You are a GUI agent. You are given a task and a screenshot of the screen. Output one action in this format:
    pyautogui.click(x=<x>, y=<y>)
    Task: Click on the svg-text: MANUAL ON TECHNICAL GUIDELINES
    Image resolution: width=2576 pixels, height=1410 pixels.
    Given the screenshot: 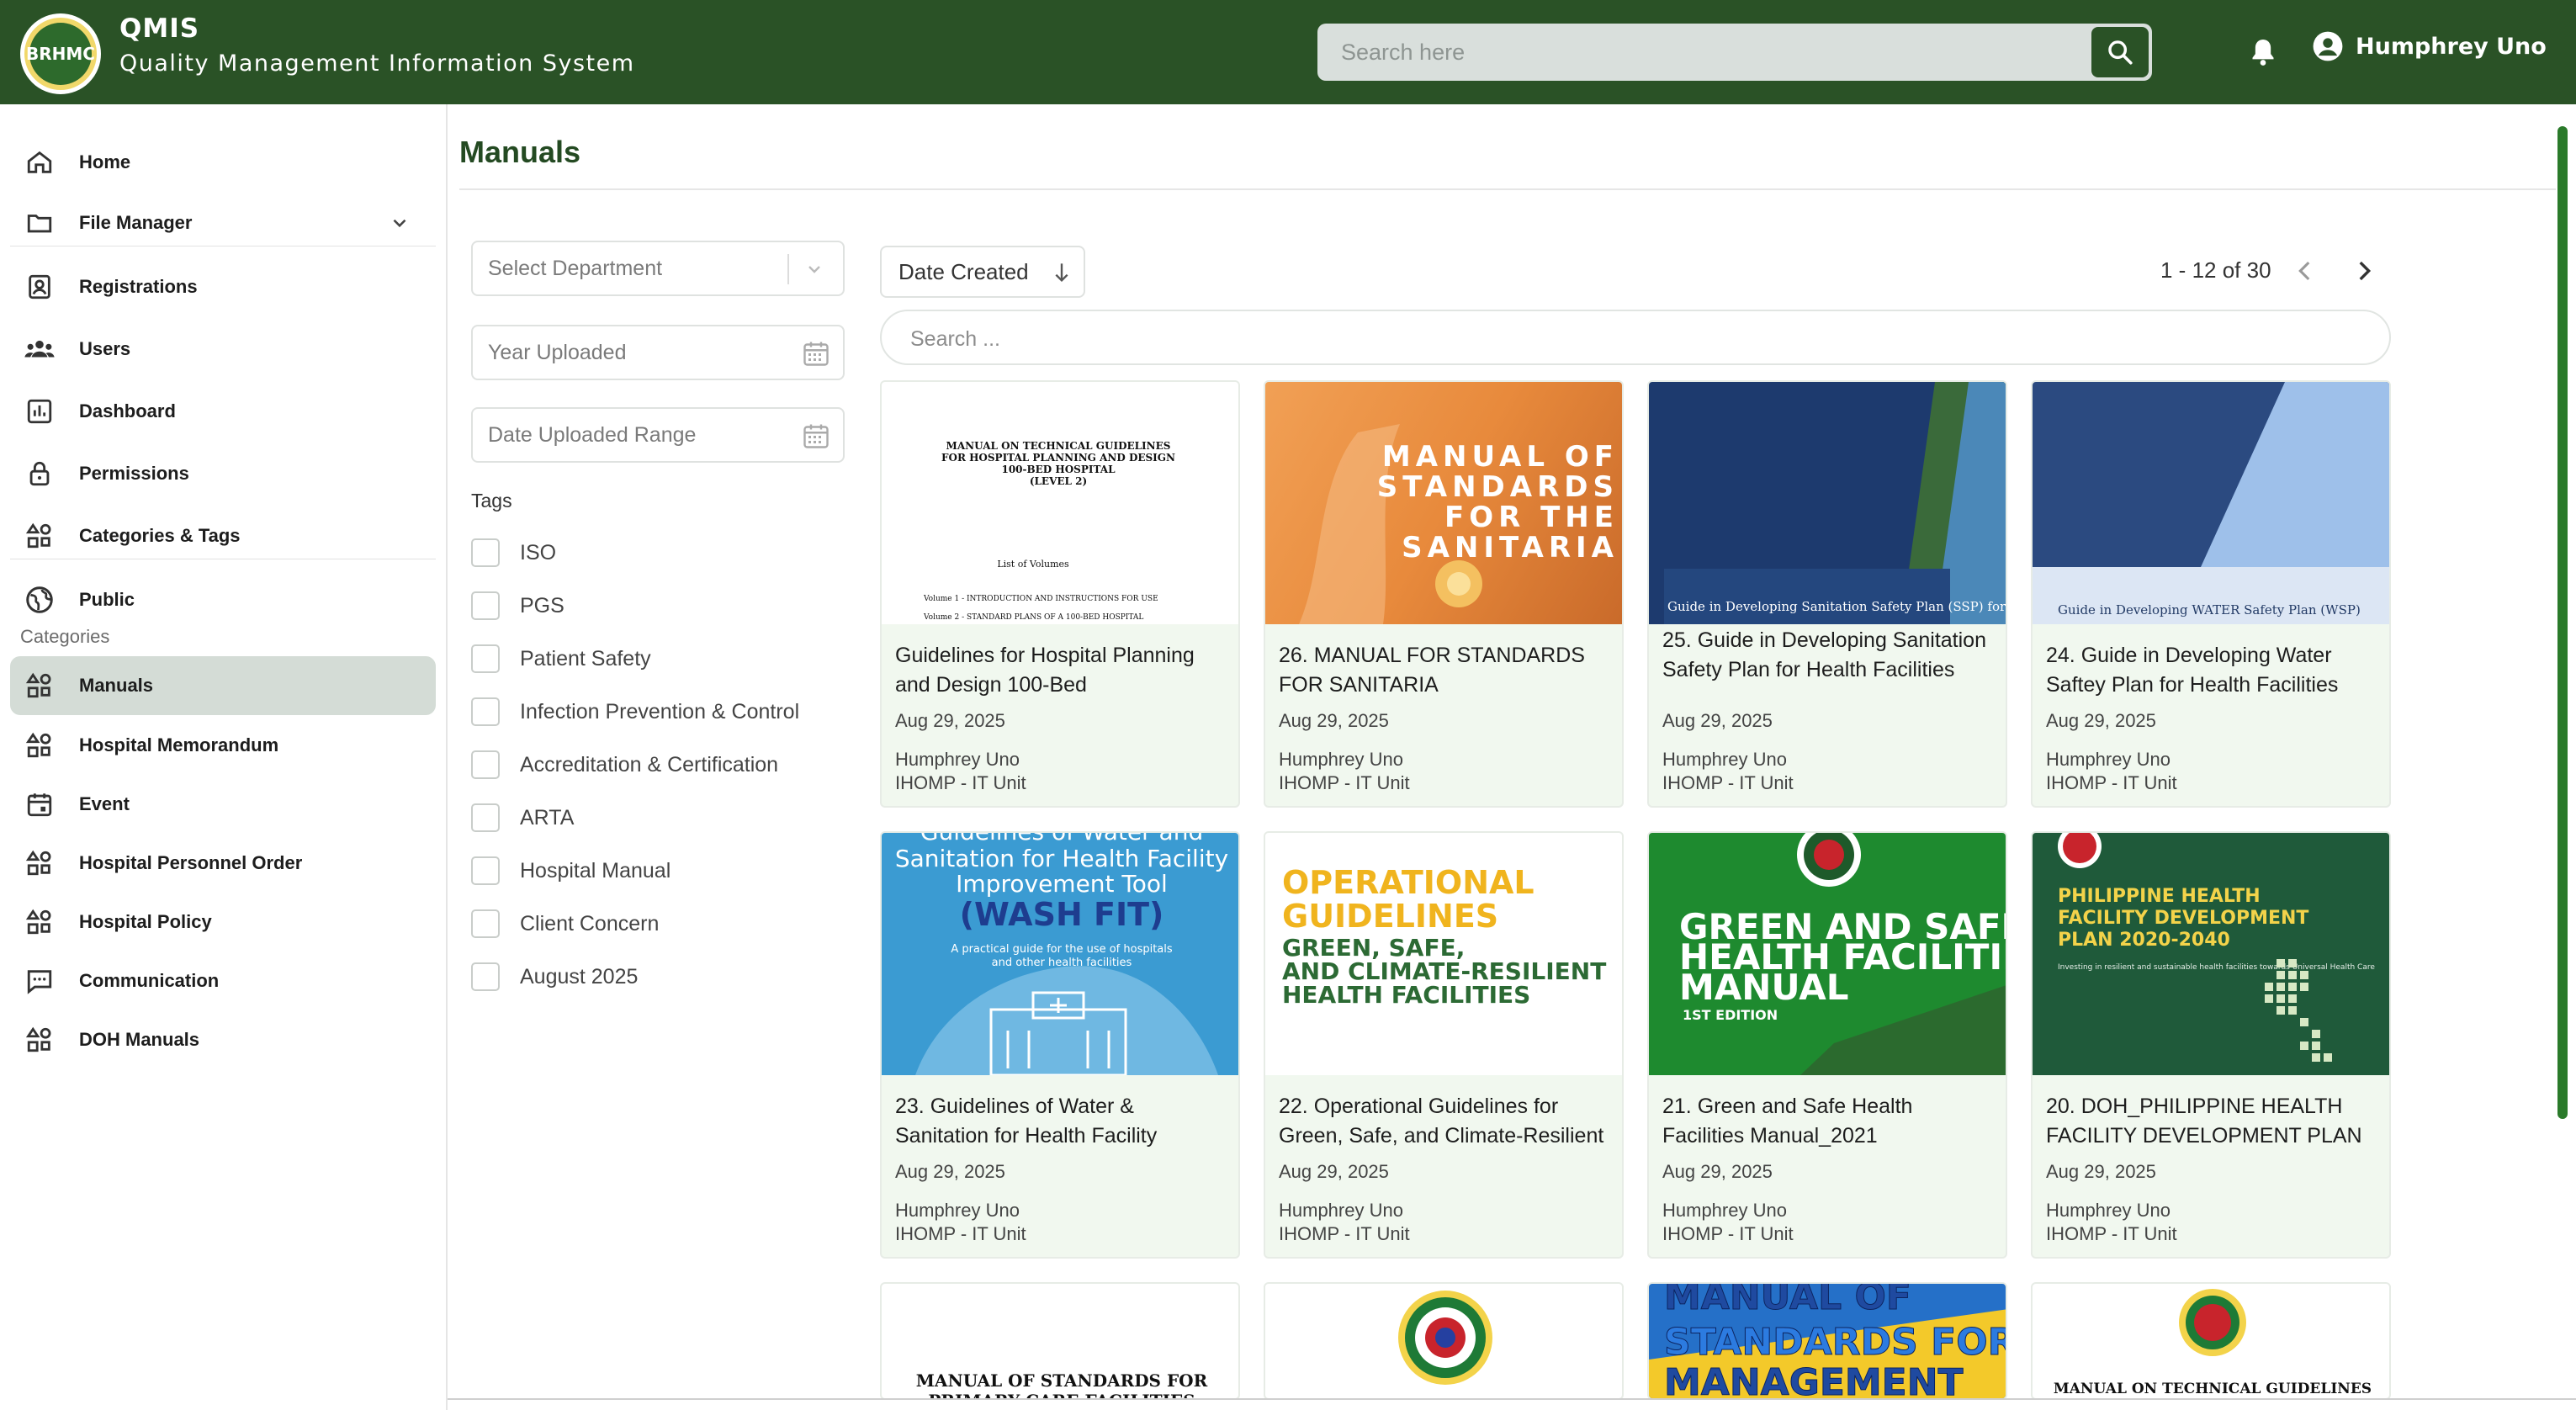 What is the action you would take?
    pyautogui.click(x=2213, y=1389)
    